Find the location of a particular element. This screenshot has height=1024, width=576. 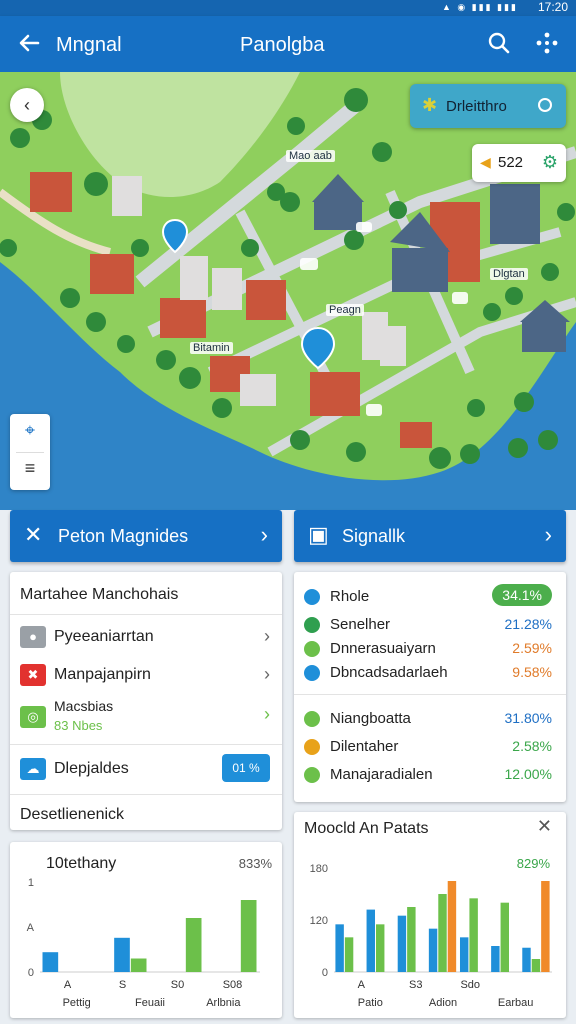

app-title: Mngnal is located at coordinates (89, 45).